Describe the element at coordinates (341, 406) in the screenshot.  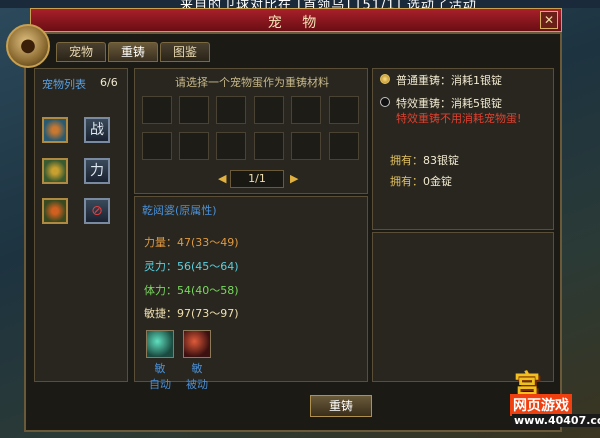
I see `recast-button: 重铸` at that location.